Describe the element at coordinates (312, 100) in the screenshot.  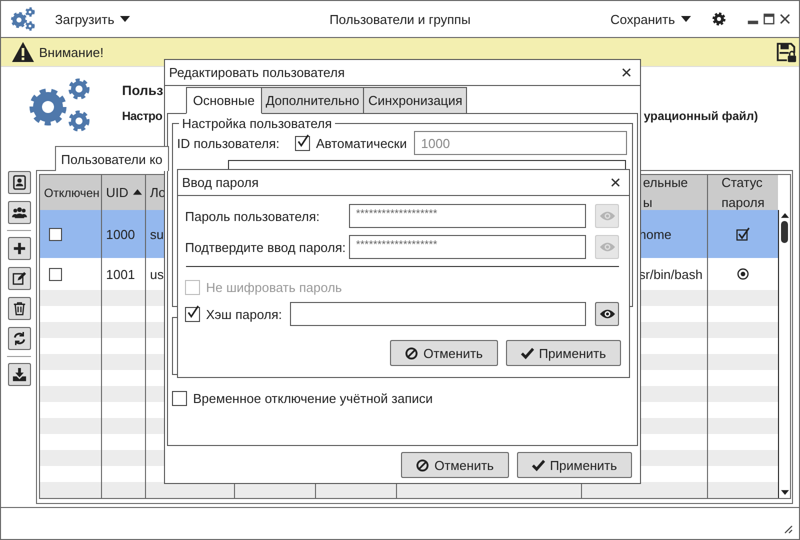
I see `dialog-tab: Дополнительно` at that location.